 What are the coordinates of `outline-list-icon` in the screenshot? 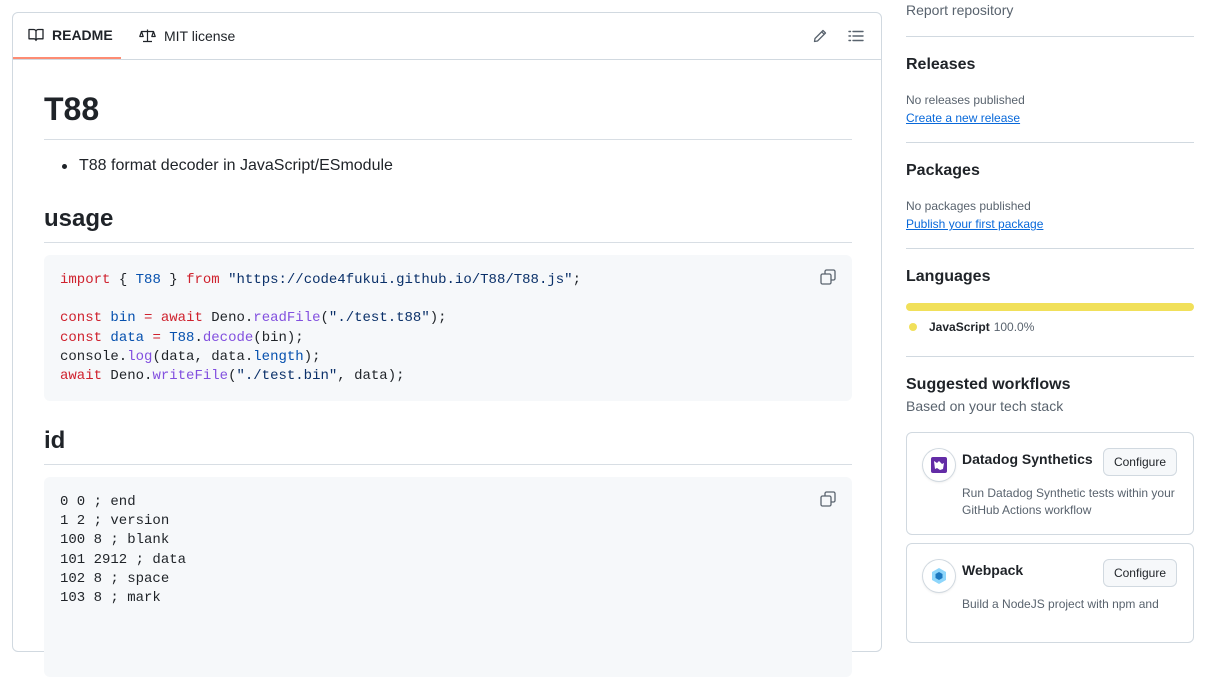 It's located at (856, 36).